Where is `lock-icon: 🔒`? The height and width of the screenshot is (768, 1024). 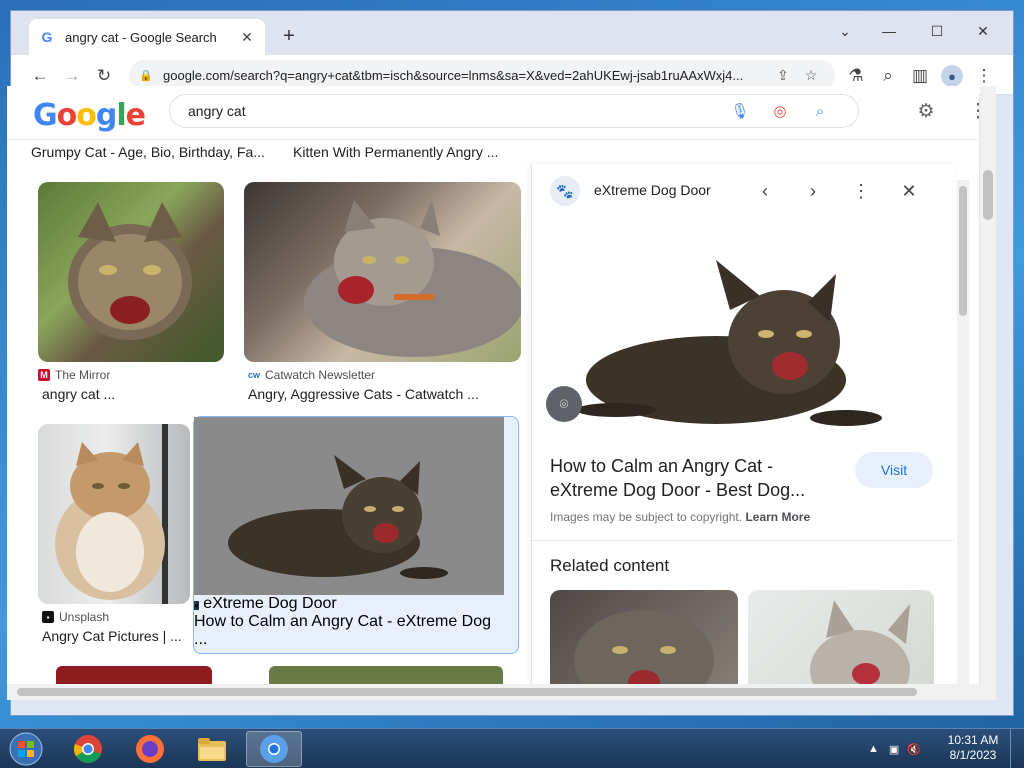 lock-icon: 🔒 is located at coordinates (146, 75).